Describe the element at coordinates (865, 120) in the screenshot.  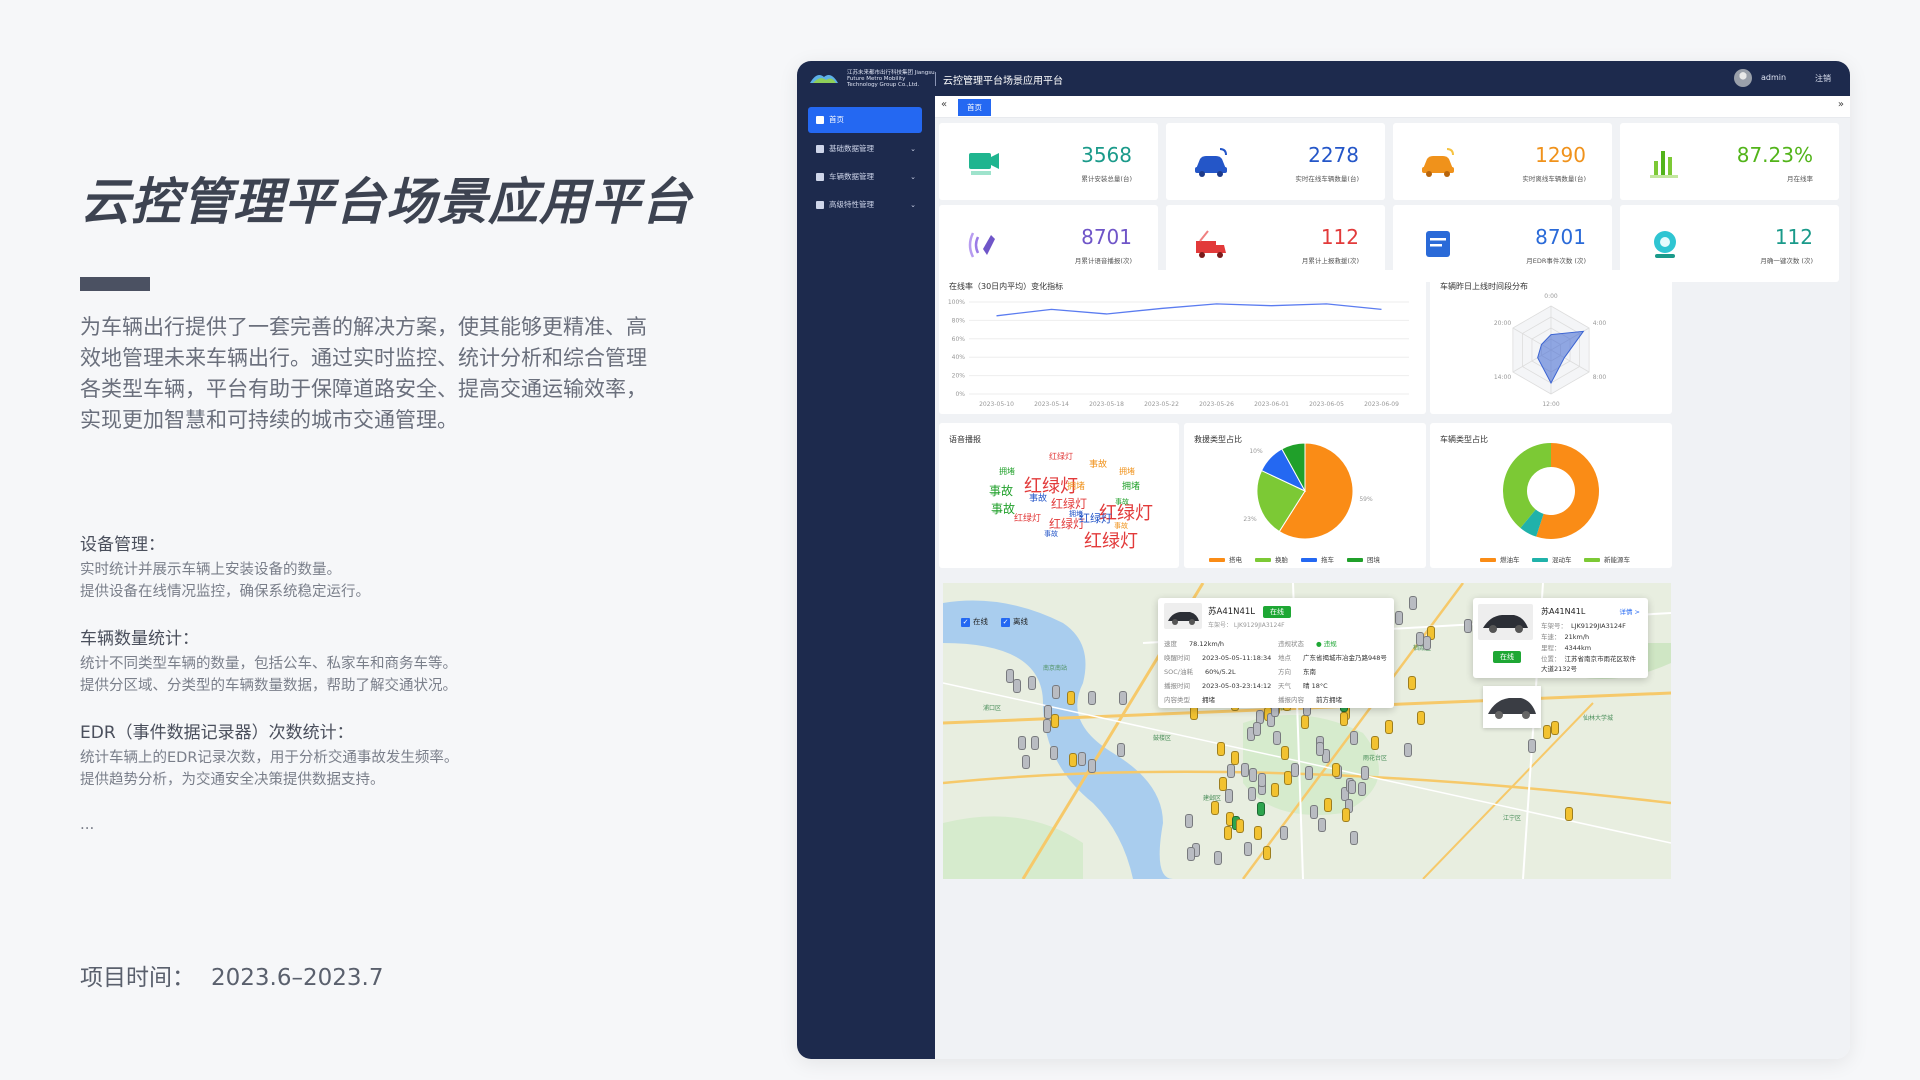
I see `sidebar-item-home: 首页` at that location.